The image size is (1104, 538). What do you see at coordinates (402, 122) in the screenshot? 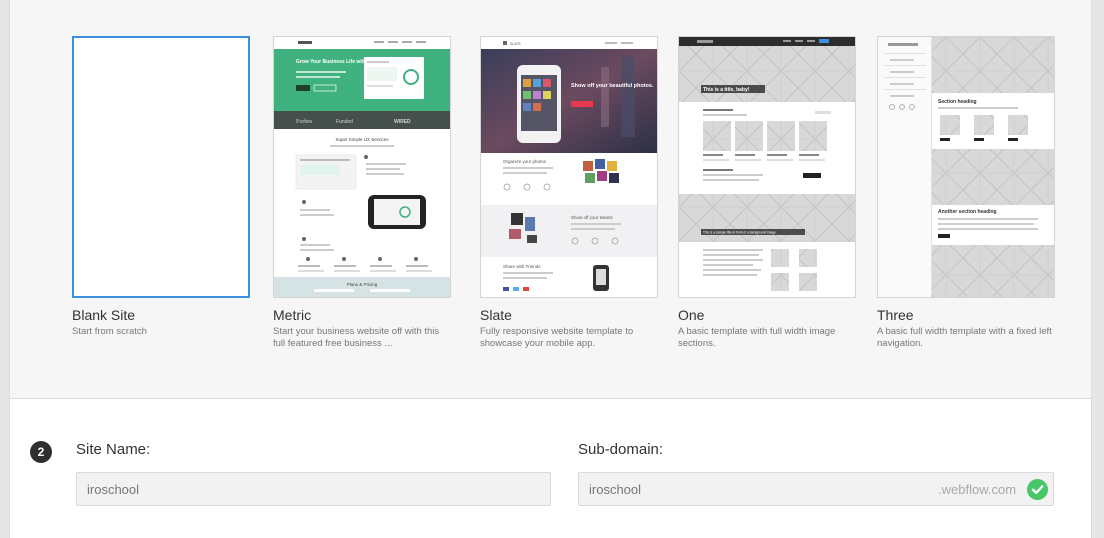
I see `metric-logo-3: WIRED` at bounding box center [402, 122].